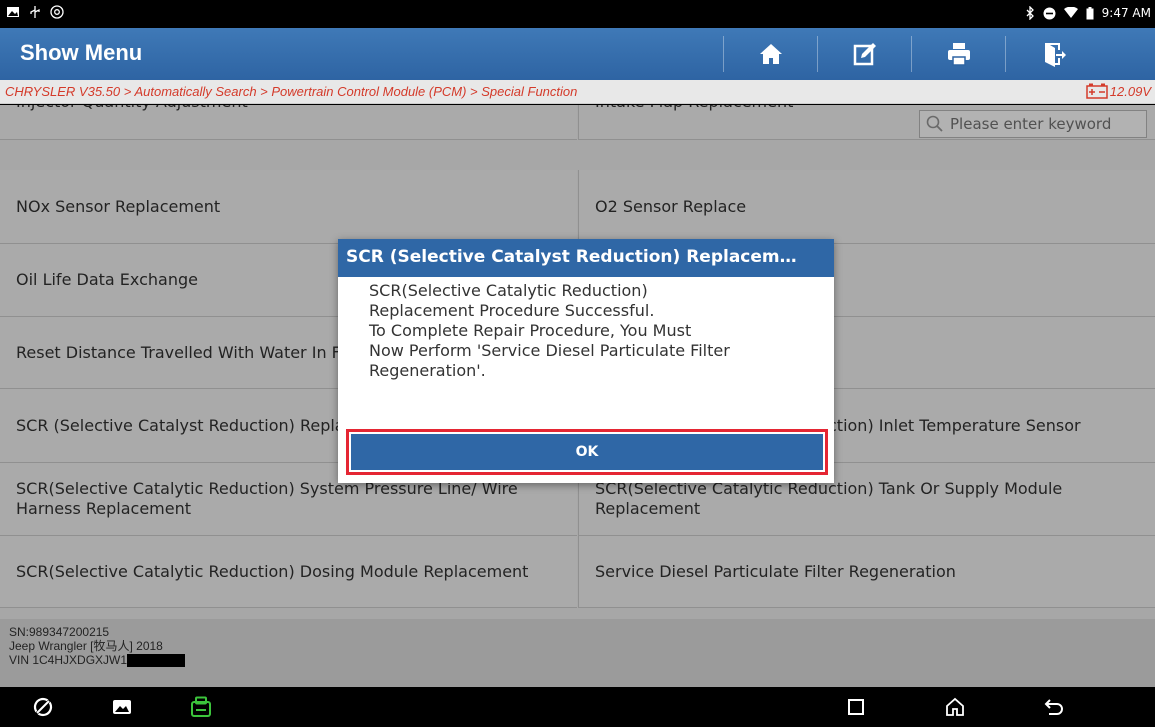 The width and height of the screenshot is (1155, 727). What do you see at coordinates (1130, 91) in the screenshot?
I see `battery-voltage: 12.09V` at bounding box center [1130, 91].